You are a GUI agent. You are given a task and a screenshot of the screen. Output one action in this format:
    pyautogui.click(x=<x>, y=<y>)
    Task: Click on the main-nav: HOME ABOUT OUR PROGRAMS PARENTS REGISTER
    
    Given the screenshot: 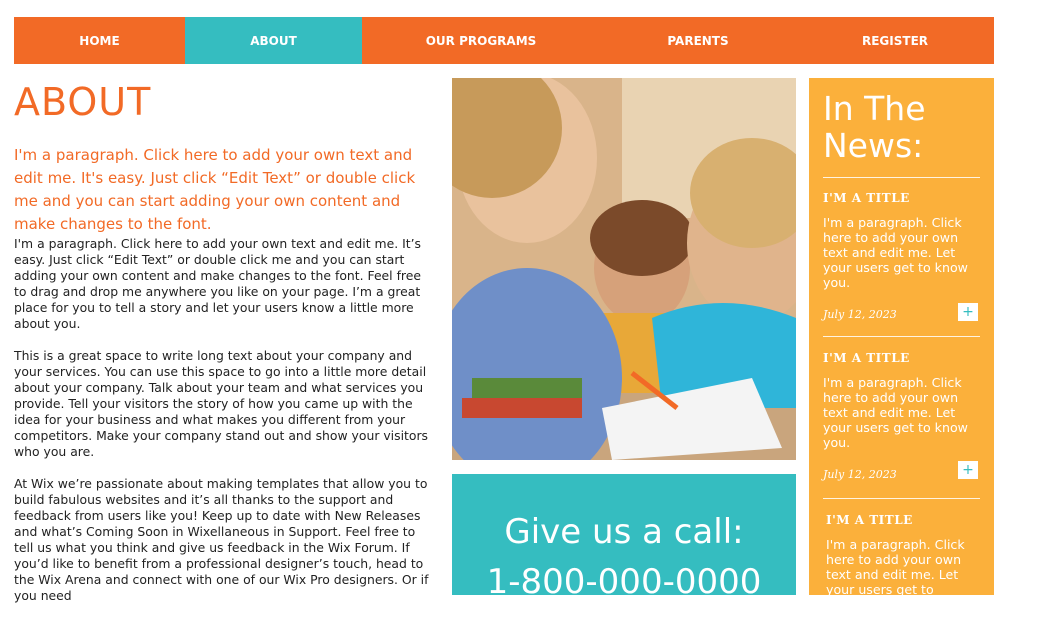 What is the action you would take?
    pyautogui.click(x=504, y=40)
    